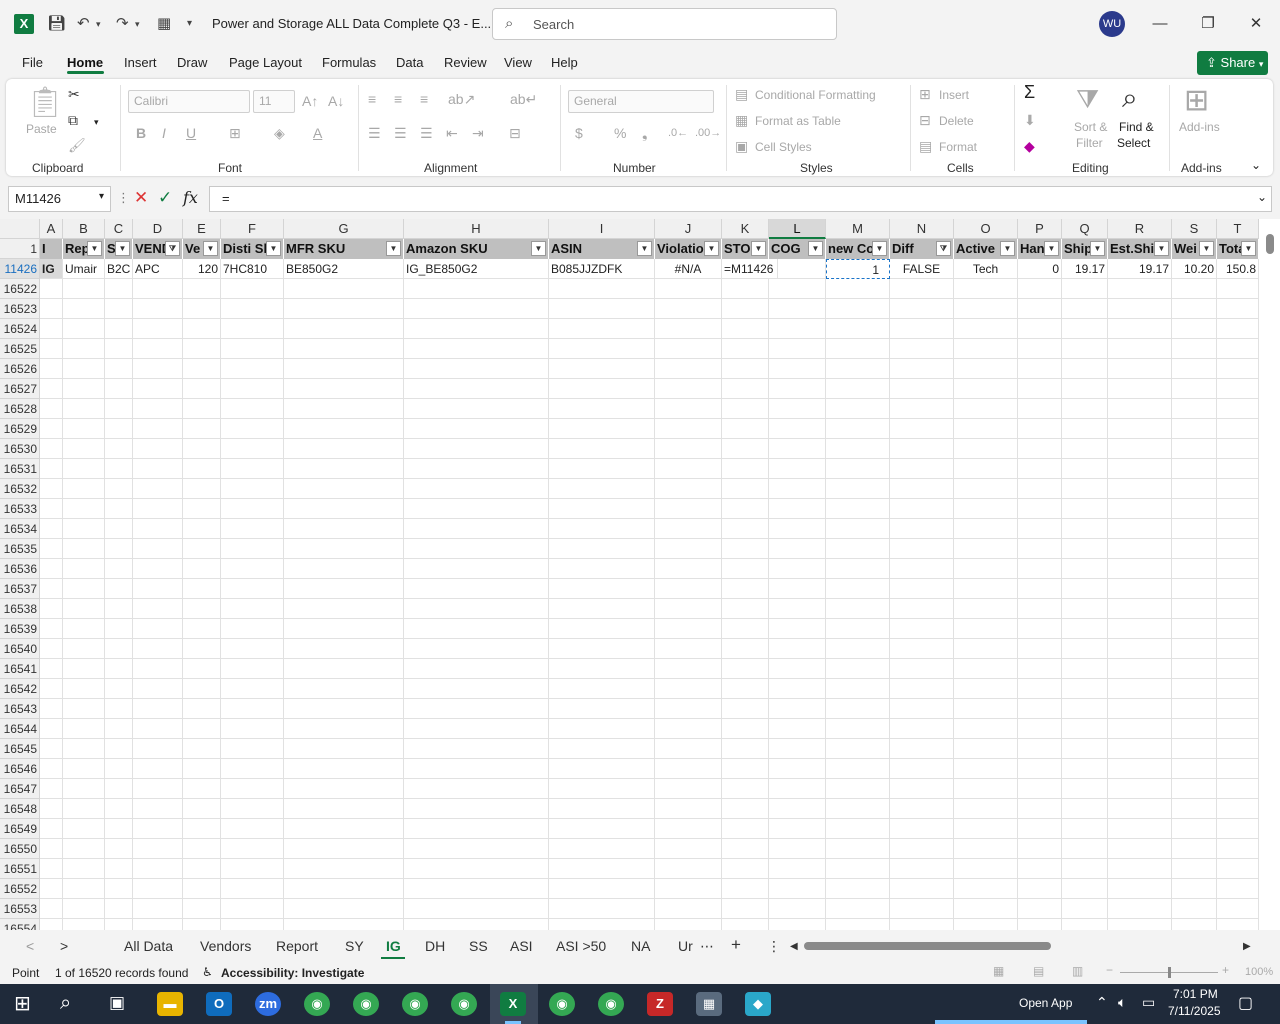  Describe the element at coordinates (119, 229) in the screenshot. I see `column-header-c: C` at that location.